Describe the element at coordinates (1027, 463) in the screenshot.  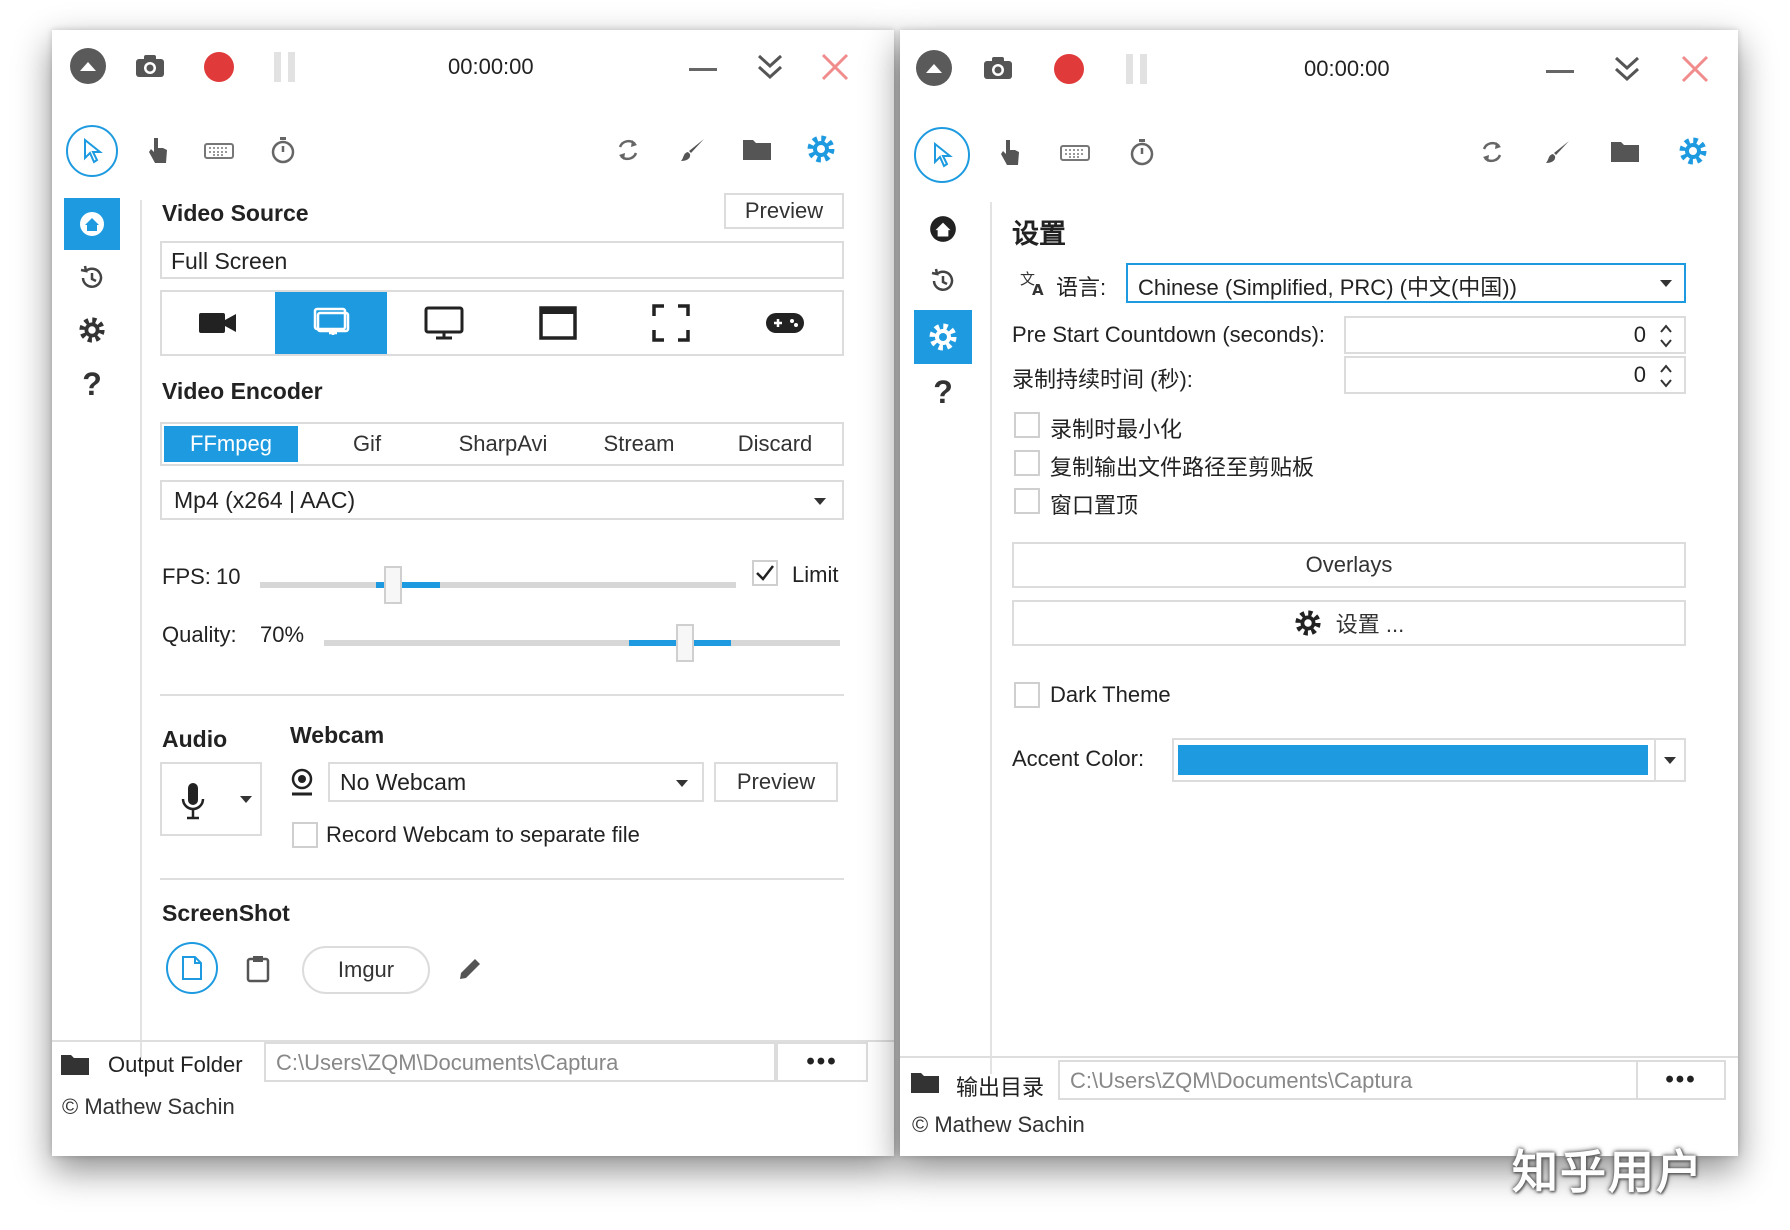
I see `copy-path-checkbox` at that location.